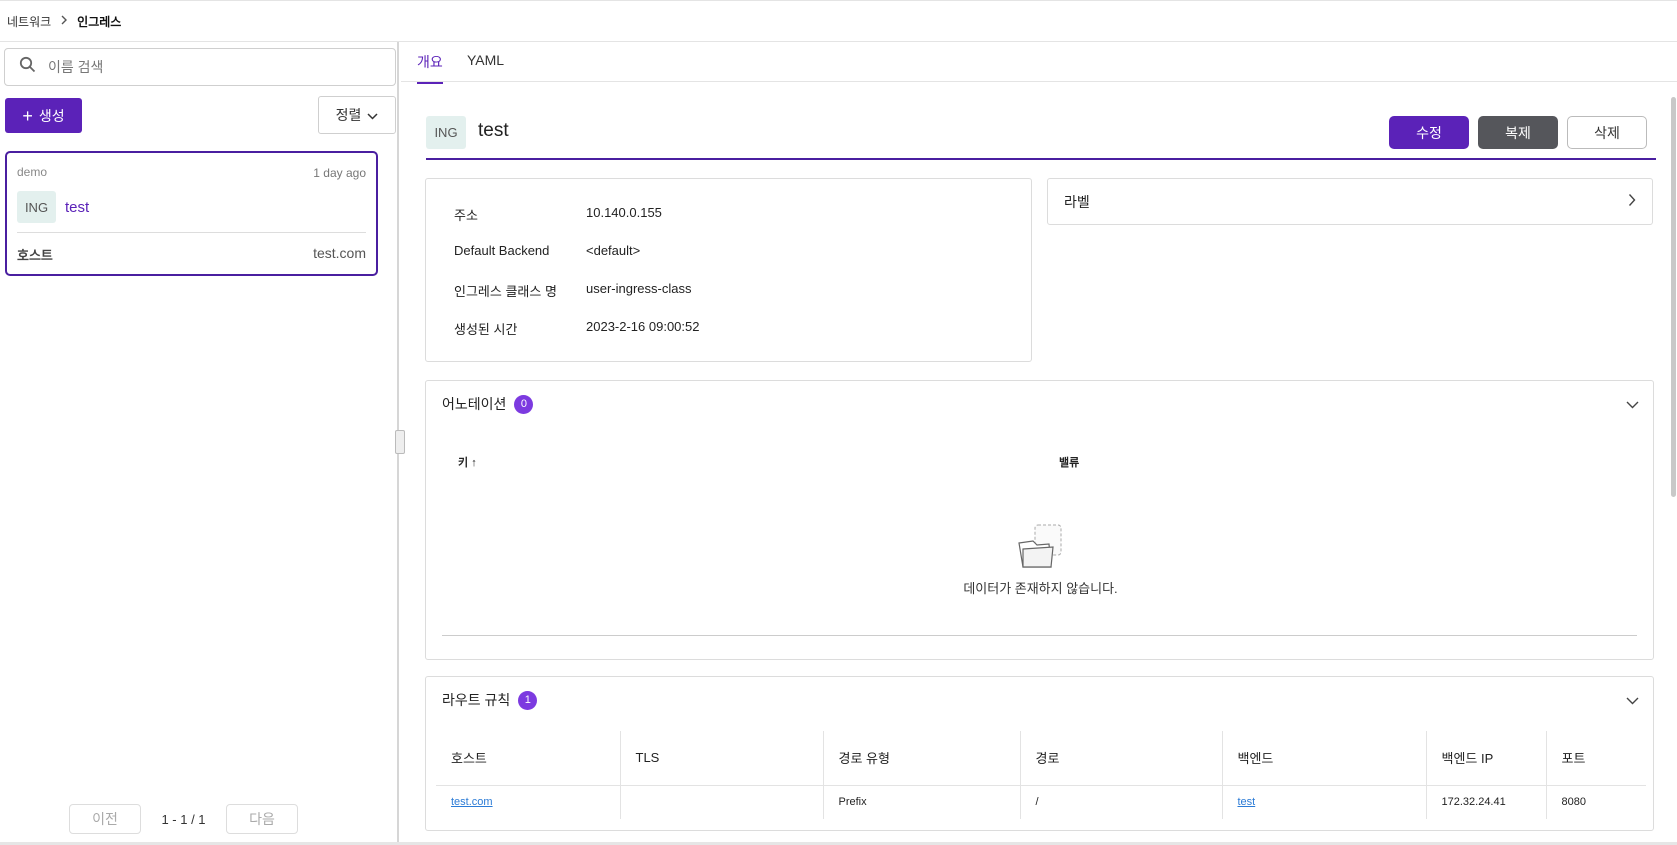  I want to click on annotations-title: 어노테이션, so click(474, 404).